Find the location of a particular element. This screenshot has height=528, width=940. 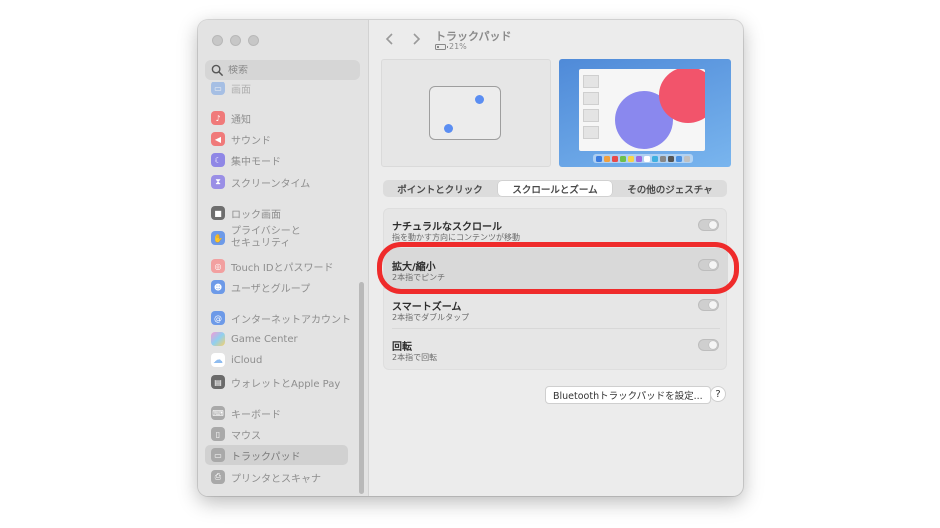

trackpad-illustration is located at coordinates (465, 113).